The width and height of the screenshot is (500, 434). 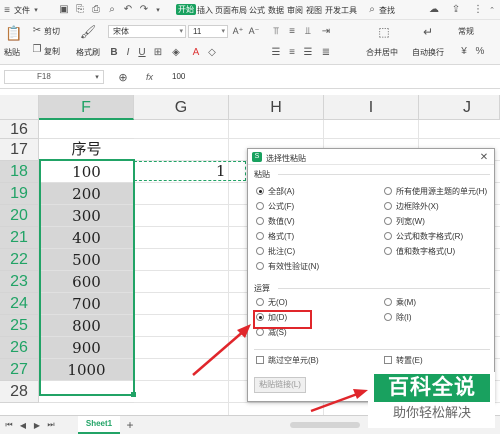 What do you see at coordinates (19, 303) in the screenshot?
I see `row-header-24: 24` at bounding box center [19, 303].